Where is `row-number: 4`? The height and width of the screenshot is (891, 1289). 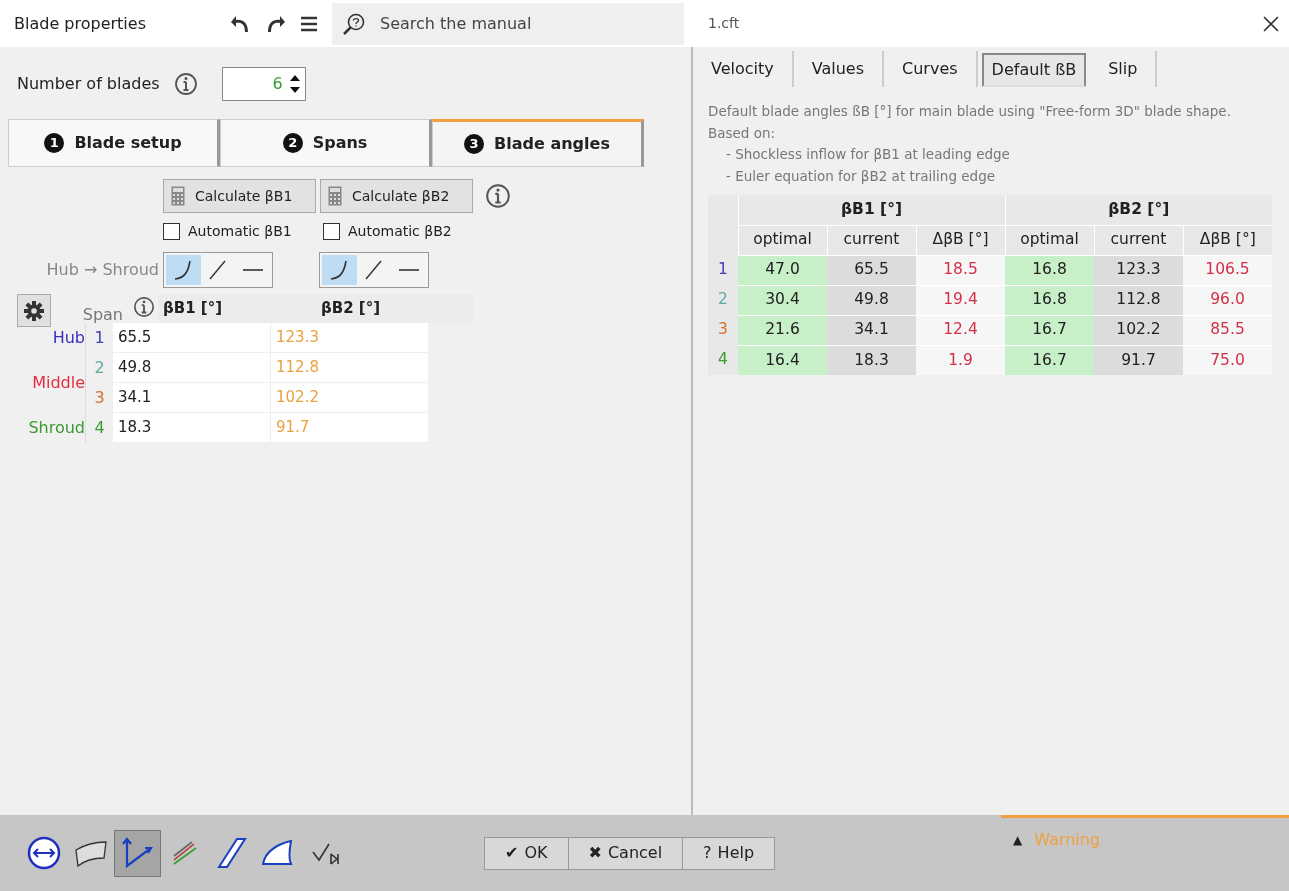
row-number: 4 is located at coordinates (723, 360).